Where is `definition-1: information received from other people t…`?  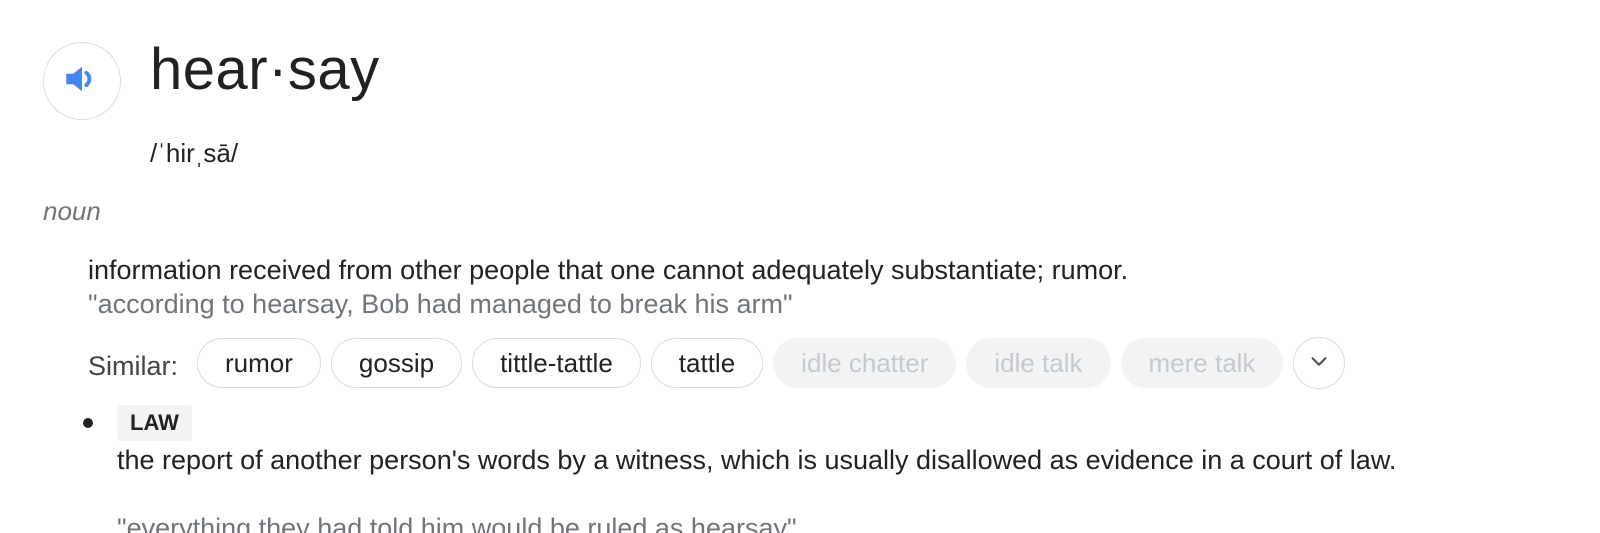
definition-1: information received from other people t… is located at coordinates (608, 270).